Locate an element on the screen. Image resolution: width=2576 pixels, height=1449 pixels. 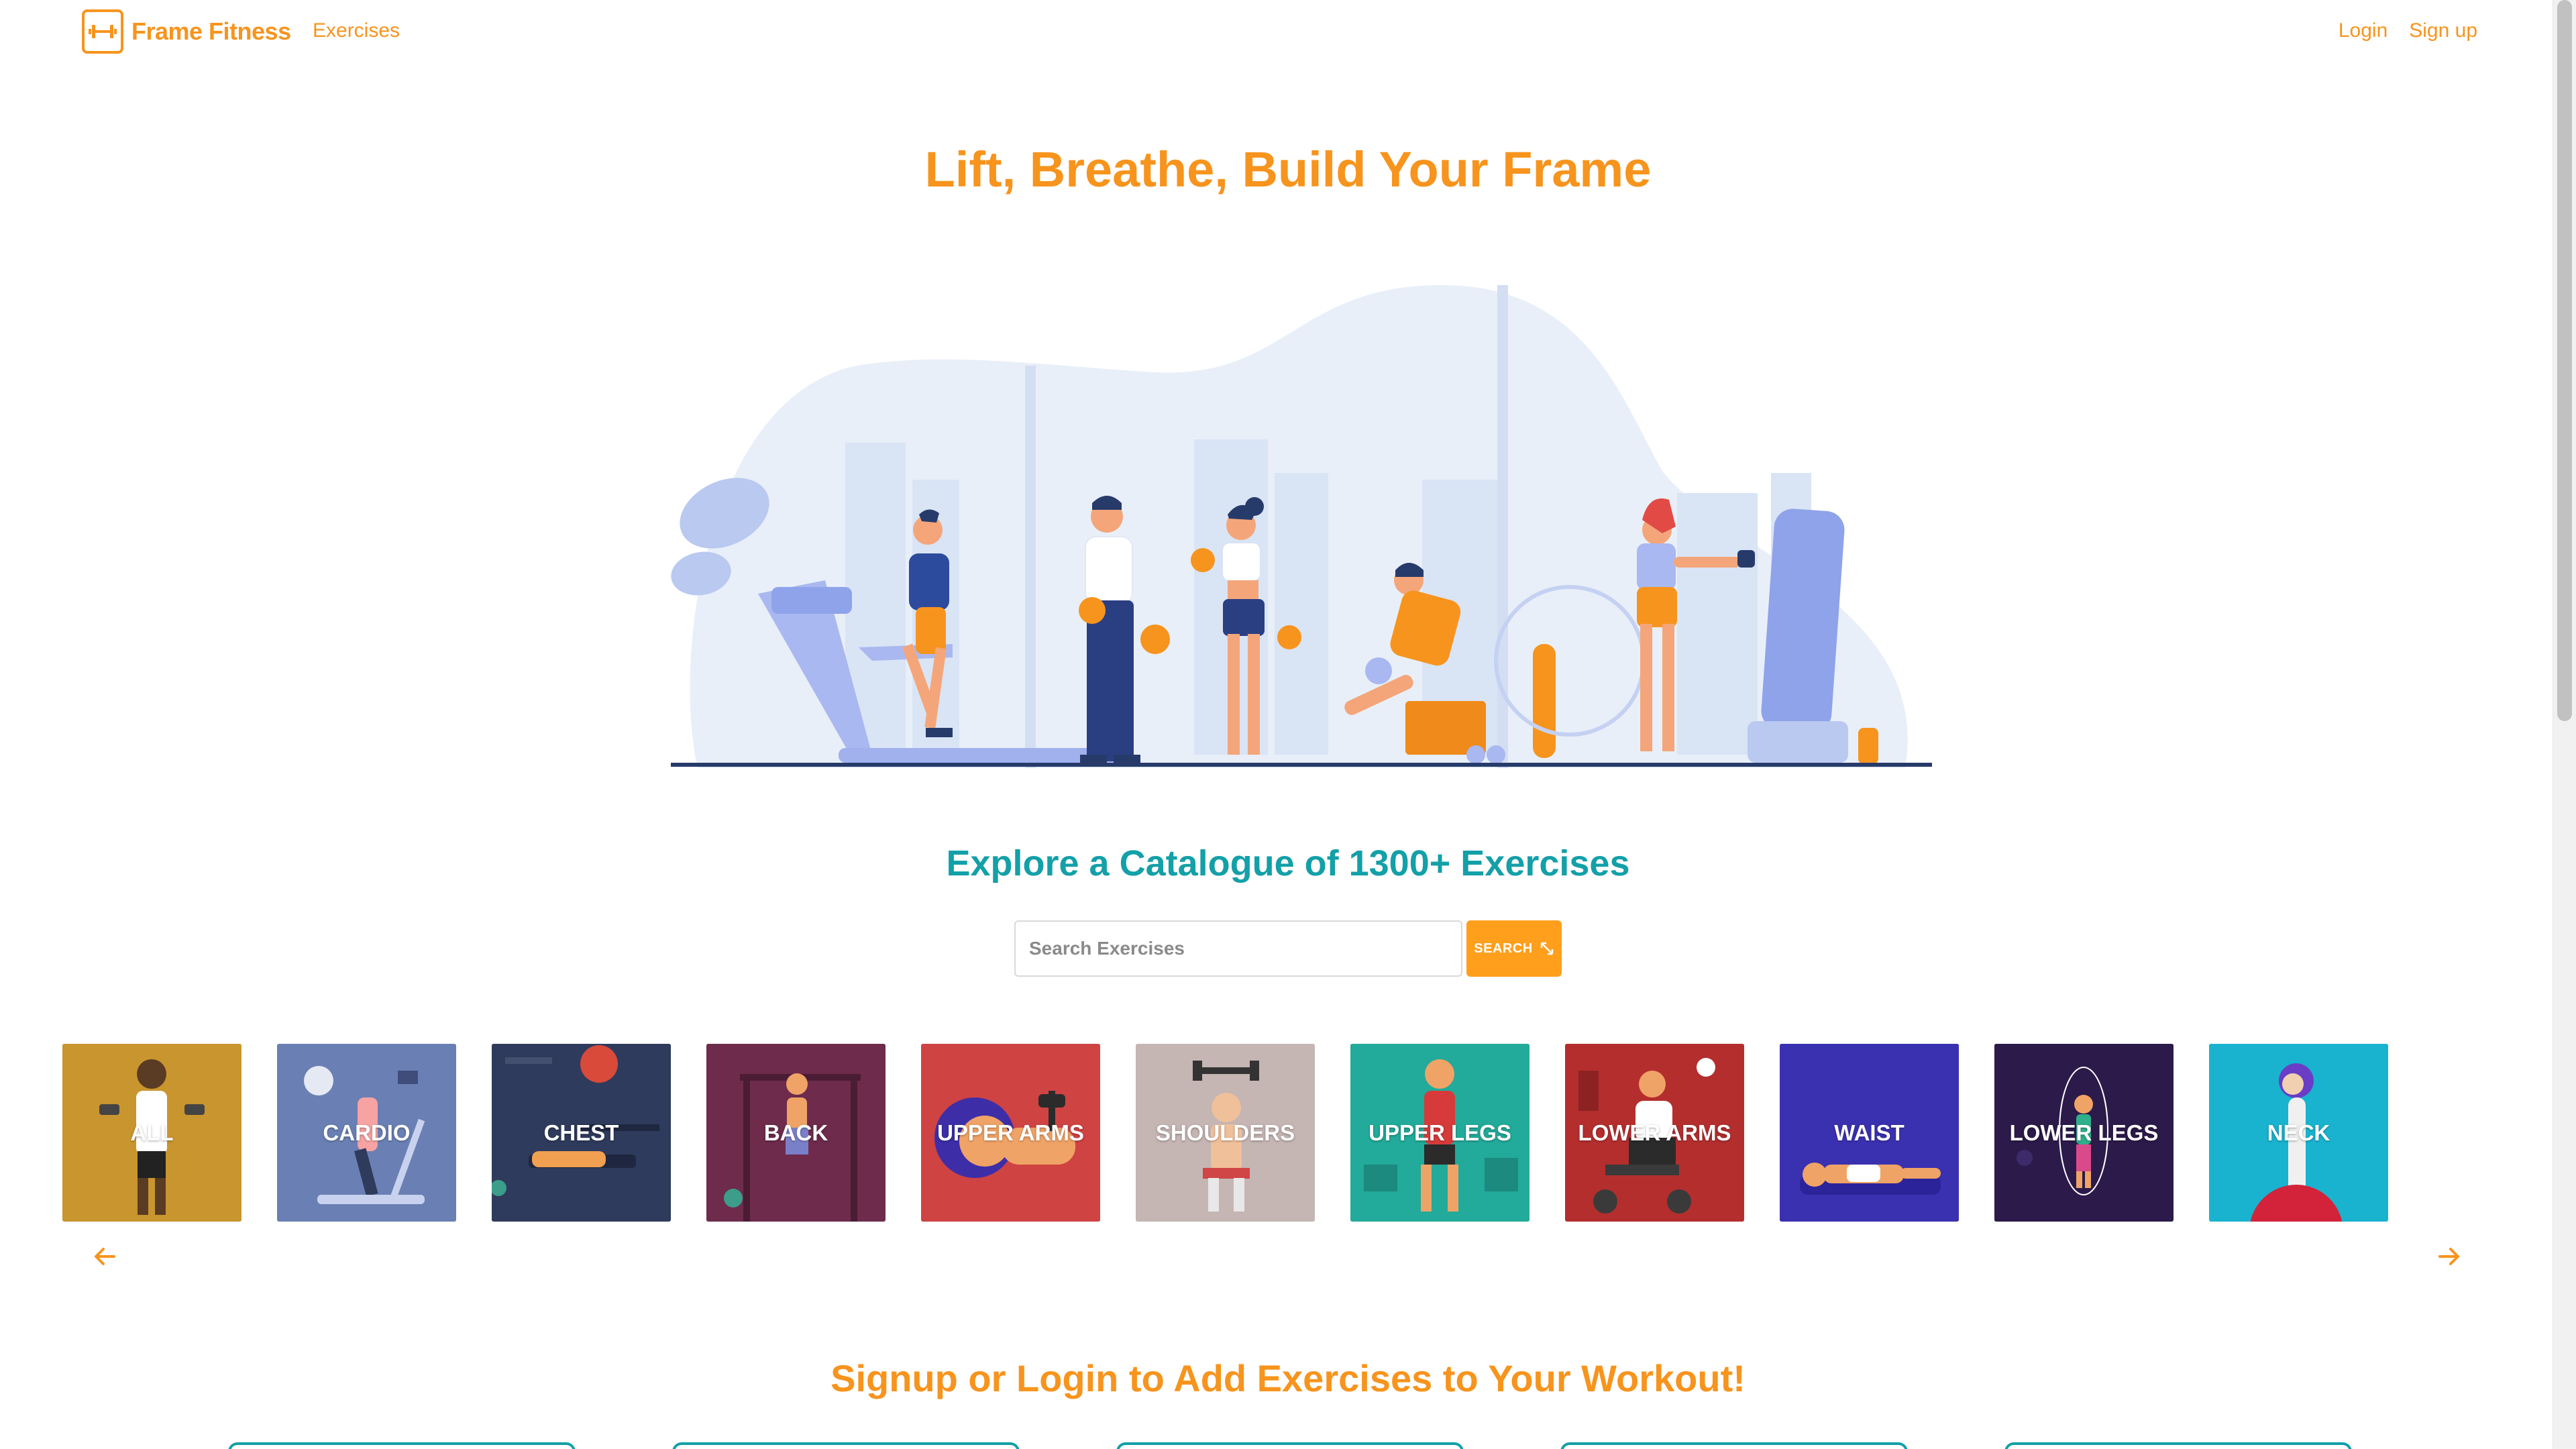
auth-links: Login Sign up is located at coordinates (2408, 30).